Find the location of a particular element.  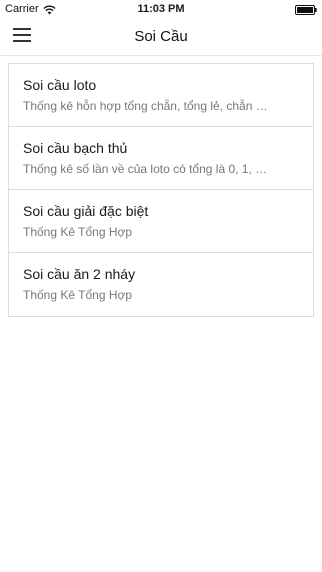

list-item-soi-cau-giai-dac-biet: Soi cầu giải đặc biệt Thống Kê Tổng Hợp is located at coordinates (161, 221).